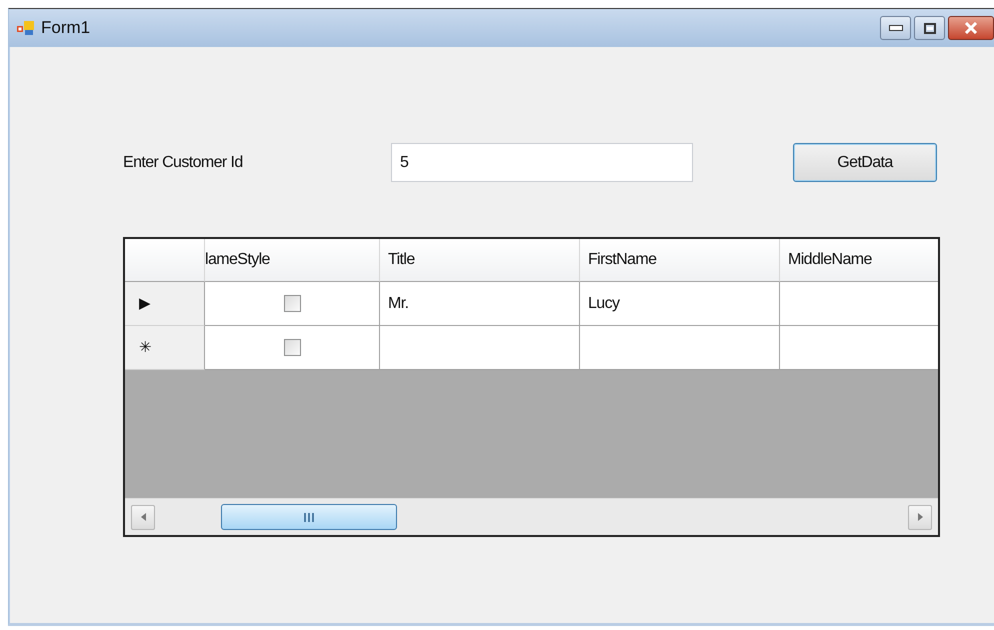 Image resolution: width=994 pixels, height=630 pixels. What do you see at coordinates (531, 516) in the screenshot?
I see `horizontal-scrollbar` at bounding box center [531, 516].